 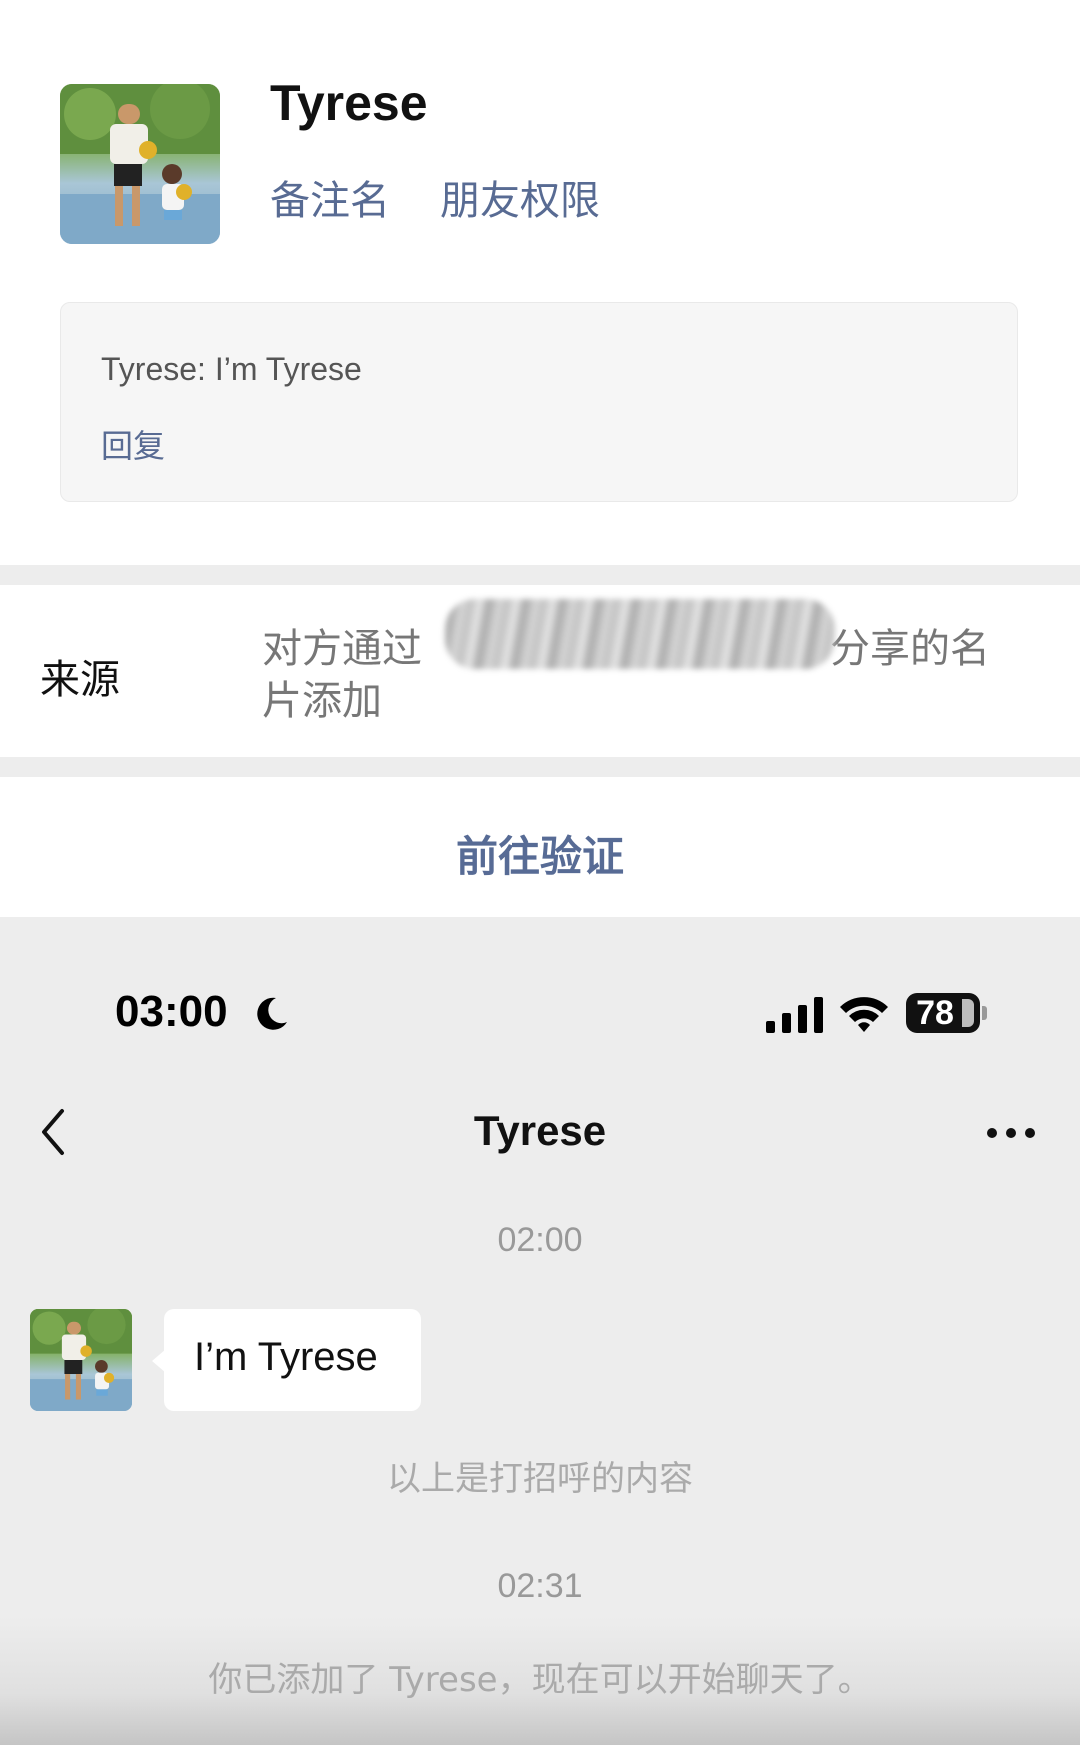 What do you see at coordinates (520, 197) in the screenshot?
I see `friend-permission-link: 朋友权限` at bounding box center [520, 197].